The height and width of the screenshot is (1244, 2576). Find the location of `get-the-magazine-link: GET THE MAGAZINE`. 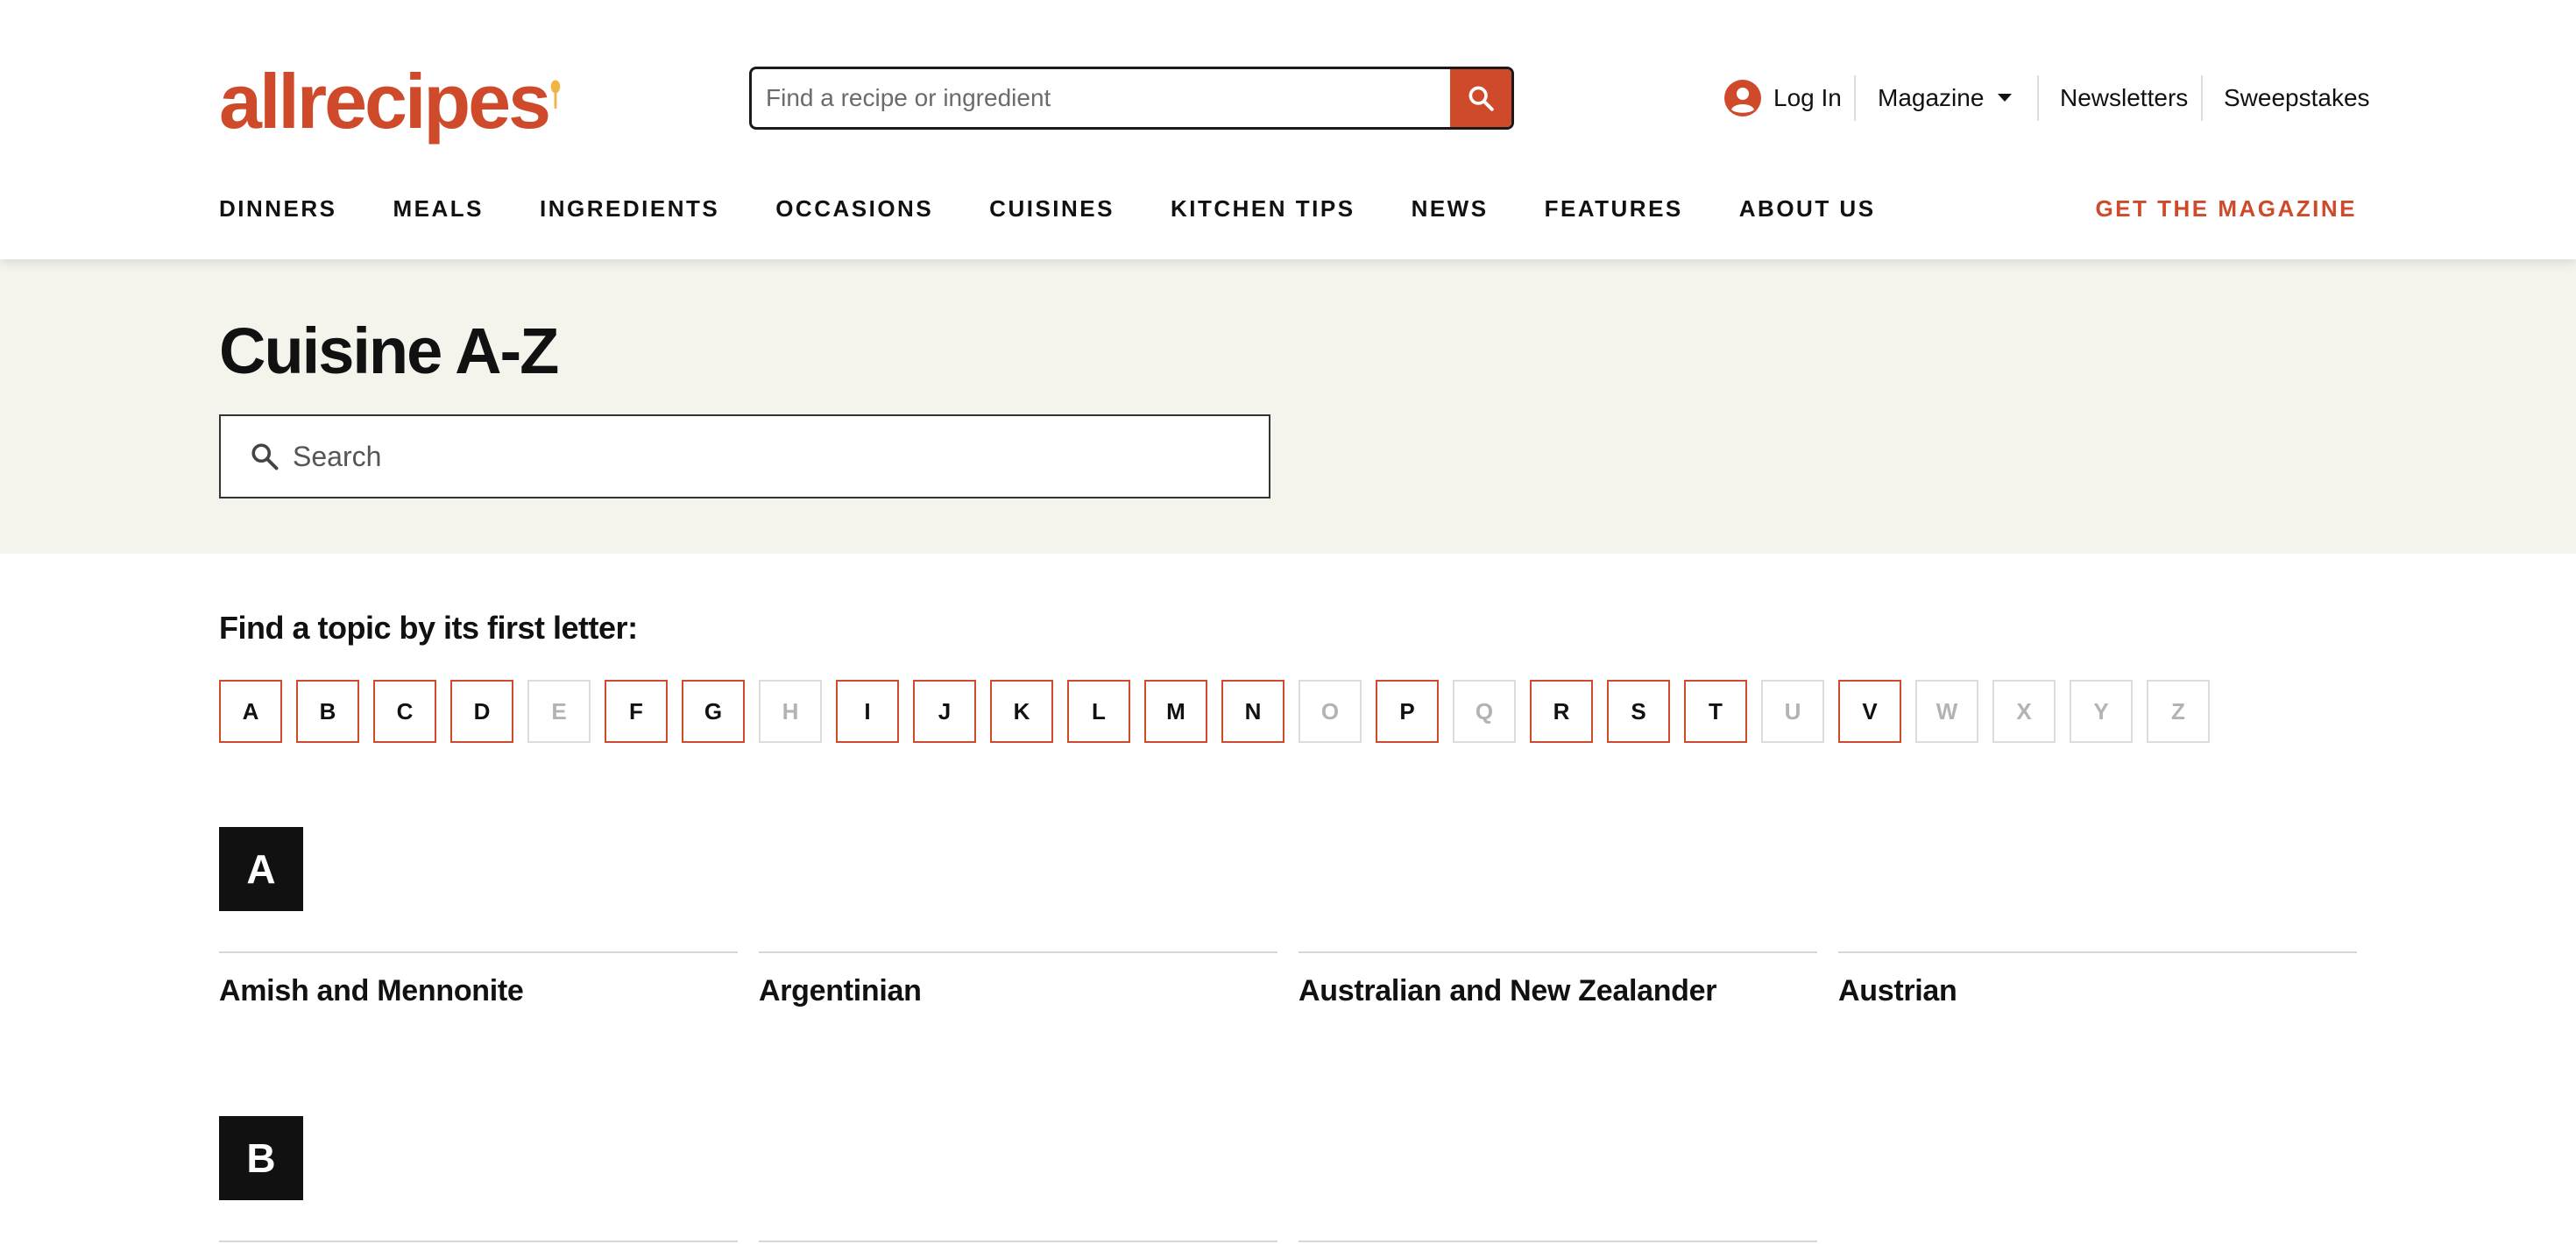

get-the-magazine-link: GET THE MAGAZINE is located at coordinates (2226, 208).